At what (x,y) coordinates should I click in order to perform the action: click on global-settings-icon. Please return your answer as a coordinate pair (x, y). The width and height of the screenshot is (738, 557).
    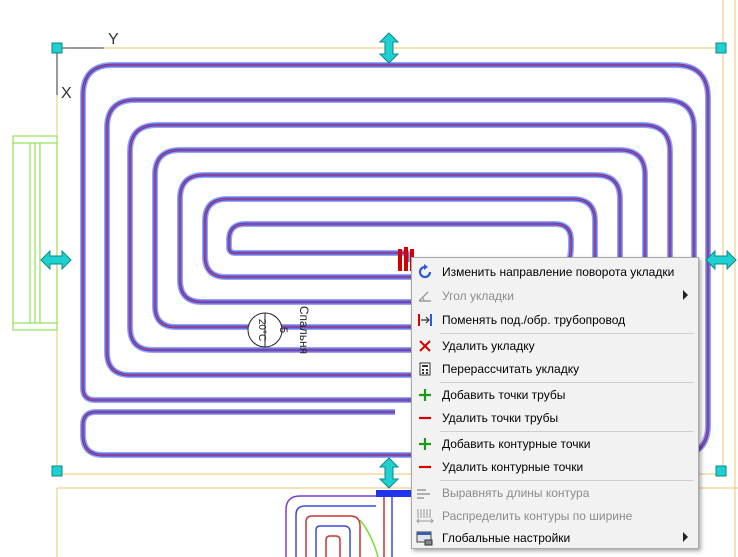
    Looking at the image, I should click on (425, 538).